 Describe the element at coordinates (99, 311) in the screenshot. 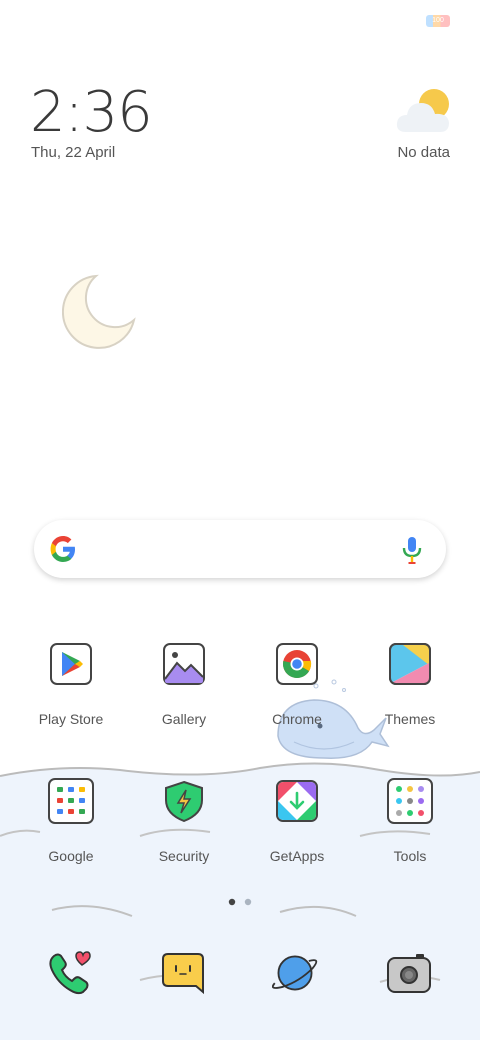

I see `moon-icon` at that location.